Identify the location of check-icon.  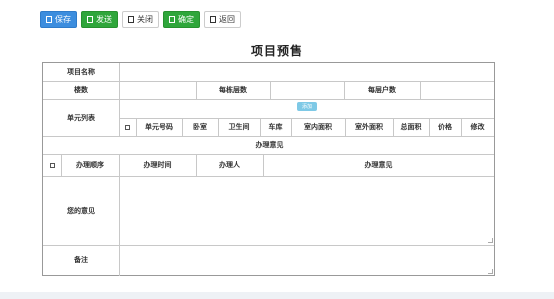
(172, 19).